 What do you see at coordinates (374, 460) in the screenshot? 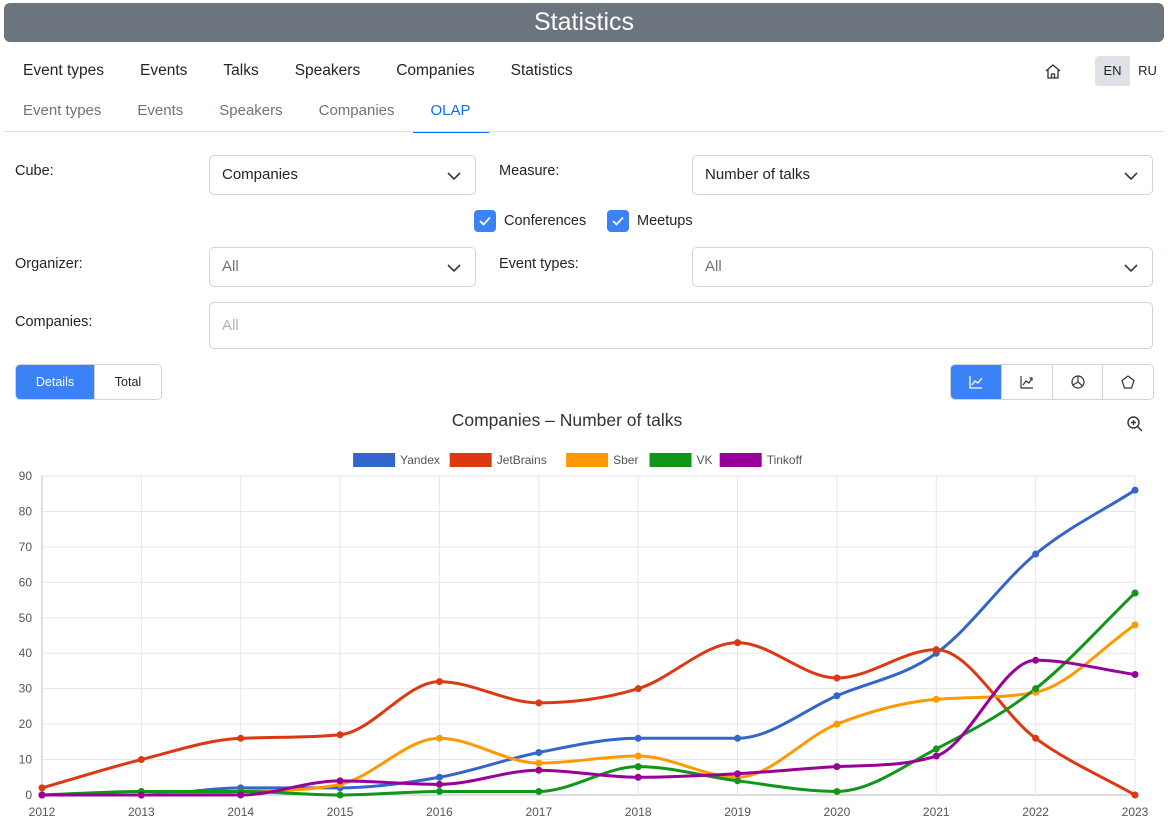
I see `legend-swatch-yandex` at bounding box center [374, 460].